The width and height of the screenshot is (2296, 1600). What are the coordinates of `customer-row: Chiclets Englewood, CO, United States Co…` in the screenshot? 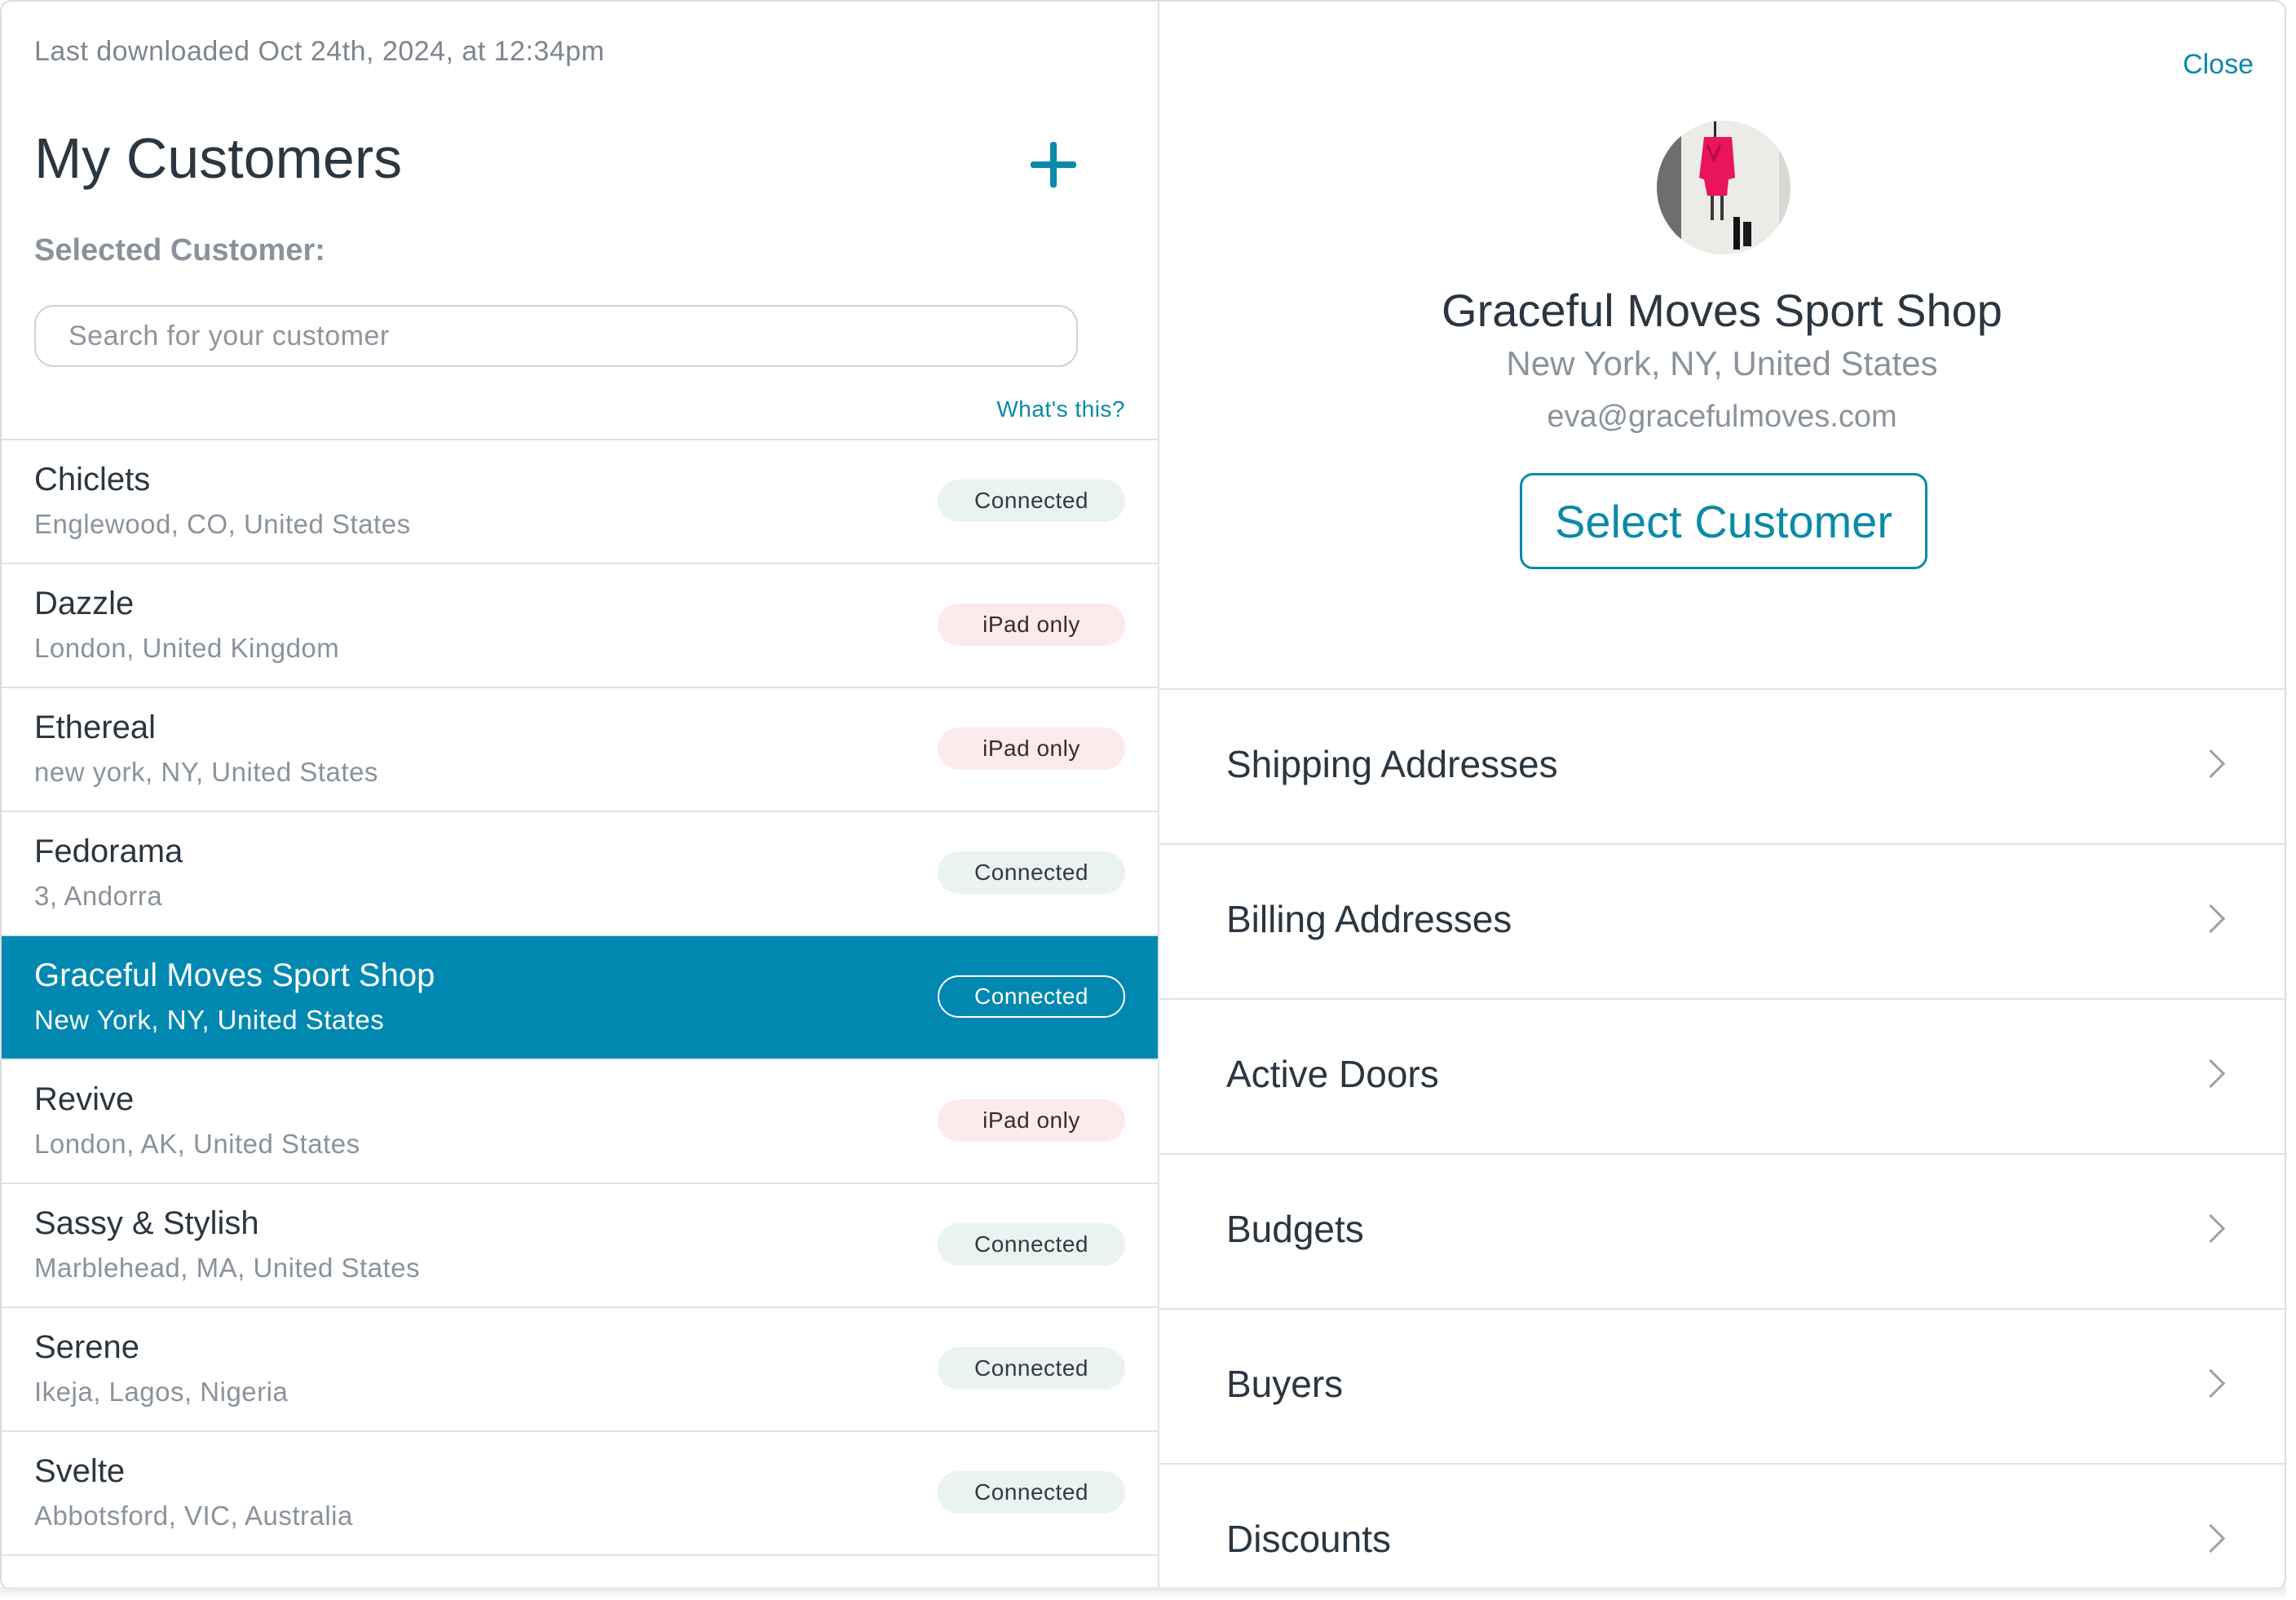 It's located at (580, 501).